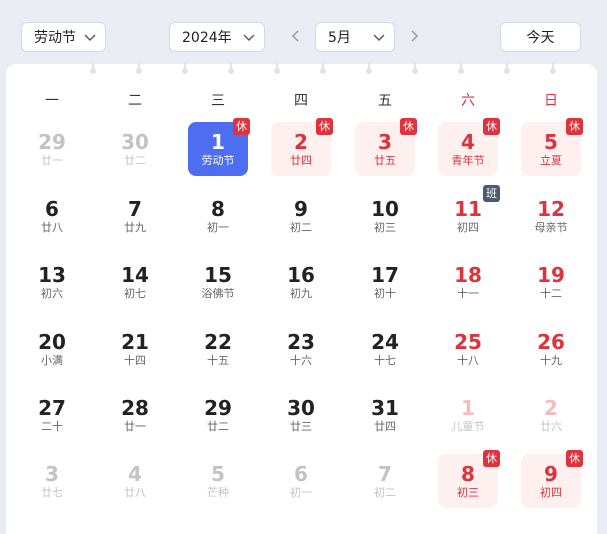 Image resolution: width=607 pixels, height=534 pixels. I want to click on day-cell: 25 十八, so click(468, 349).